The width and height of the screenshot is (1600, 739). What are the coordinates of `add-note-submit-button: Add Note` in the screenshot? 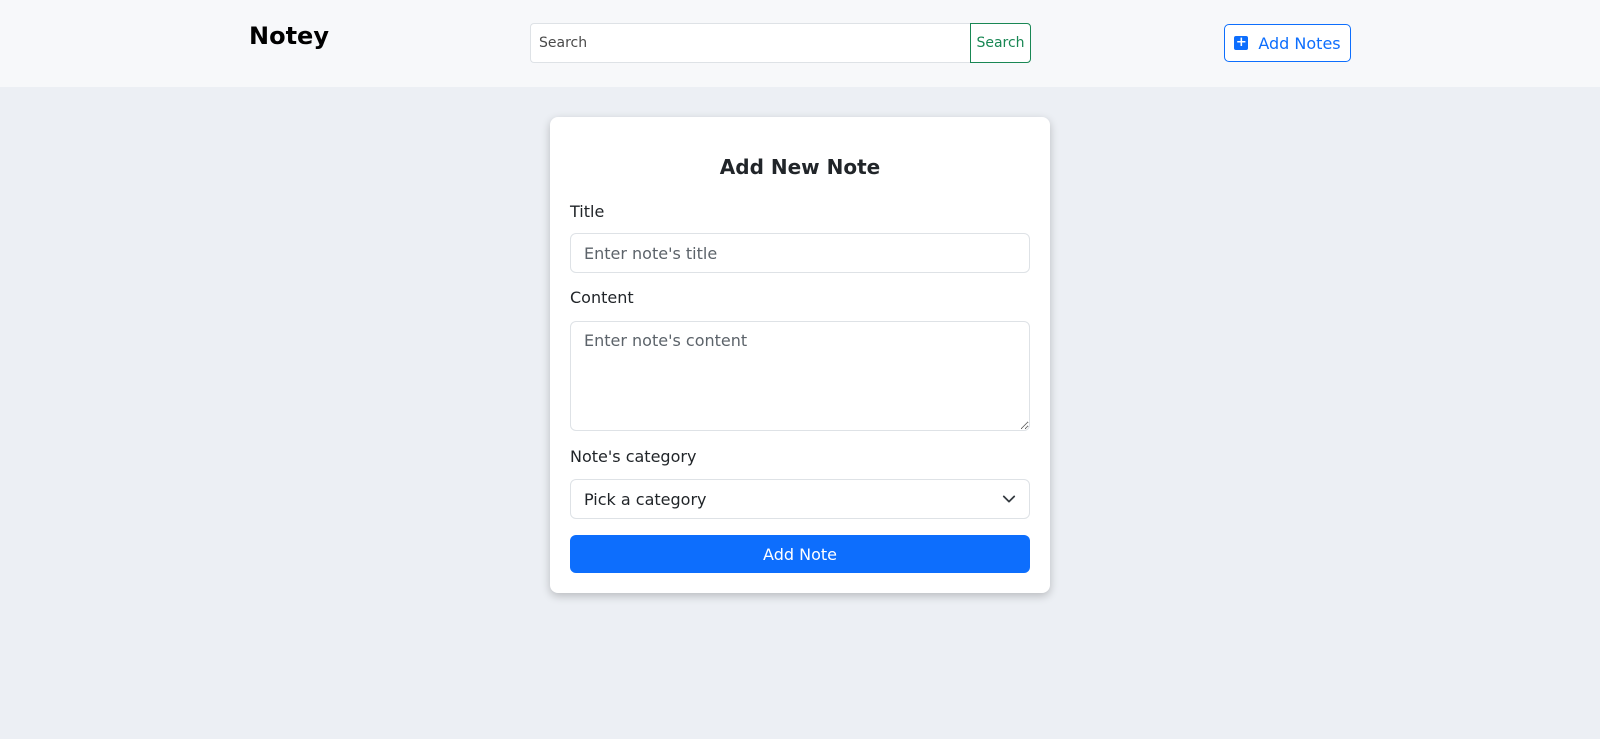 It's located at (800, 554).